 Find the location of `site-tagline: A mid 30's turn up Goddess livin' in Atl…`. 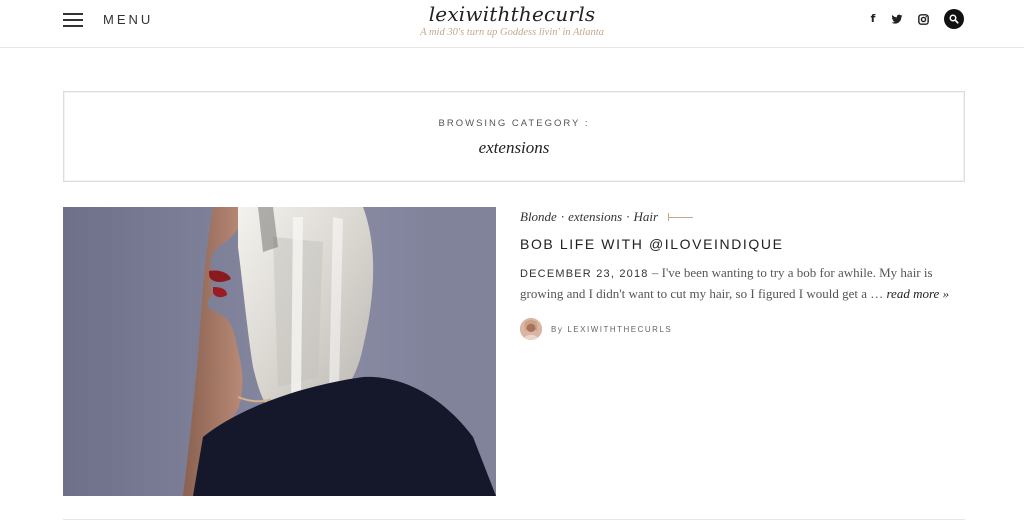

site-tagline: A mid 30's turn up Goddess livin' in Atl… is located at coordinates (512, 32).